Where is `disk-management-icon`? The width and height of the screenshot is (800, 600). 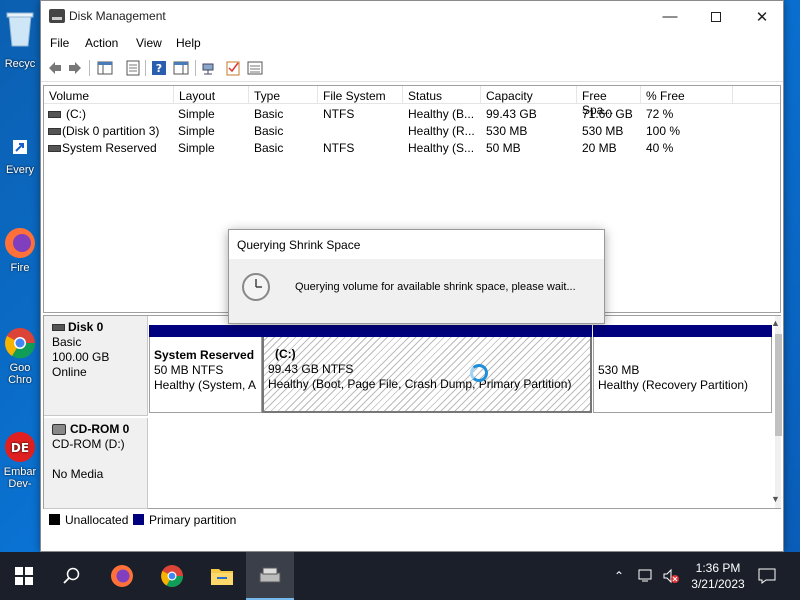 disk-management-icon is located at coordinates (270, 575).